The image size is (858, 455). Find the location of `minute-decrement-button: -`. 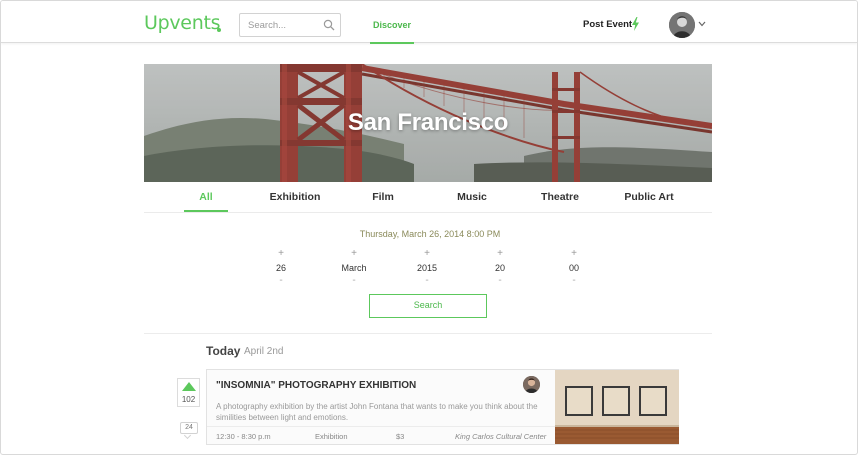

minute-decrement-button: - is located at coordinates (574, 281).